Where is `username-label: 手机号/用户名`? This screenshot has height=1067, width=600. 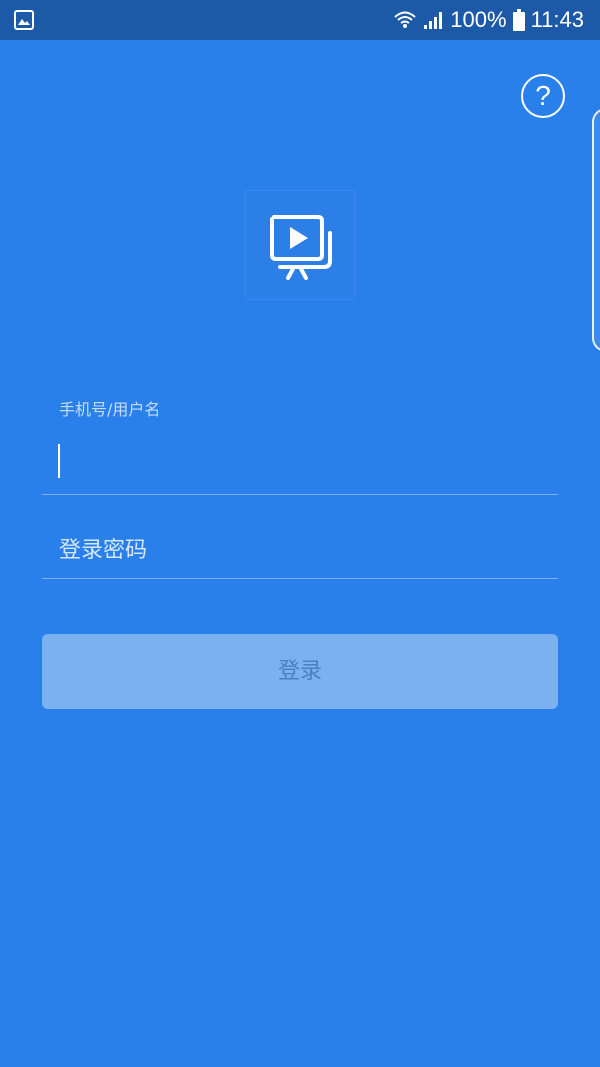 username-label: 手机号/用户名 is located at coordinates (110, 409).